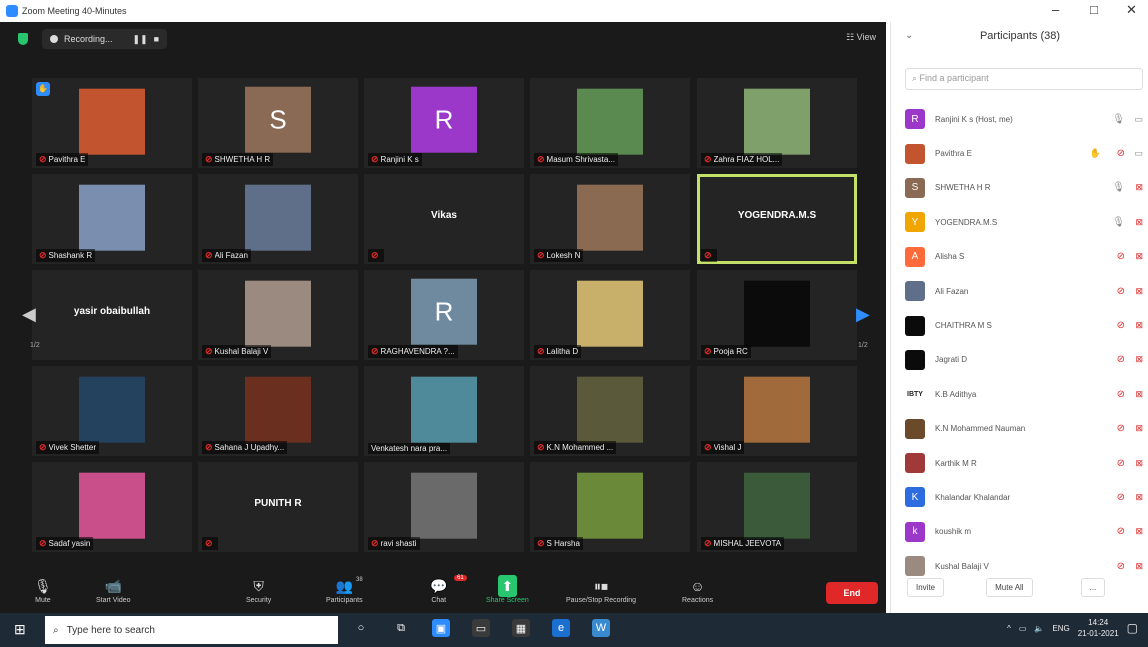  Describe the element at coordinates (140, 39) in the screenshot. I see `pause-recording-icon: ❚❚` at that location.